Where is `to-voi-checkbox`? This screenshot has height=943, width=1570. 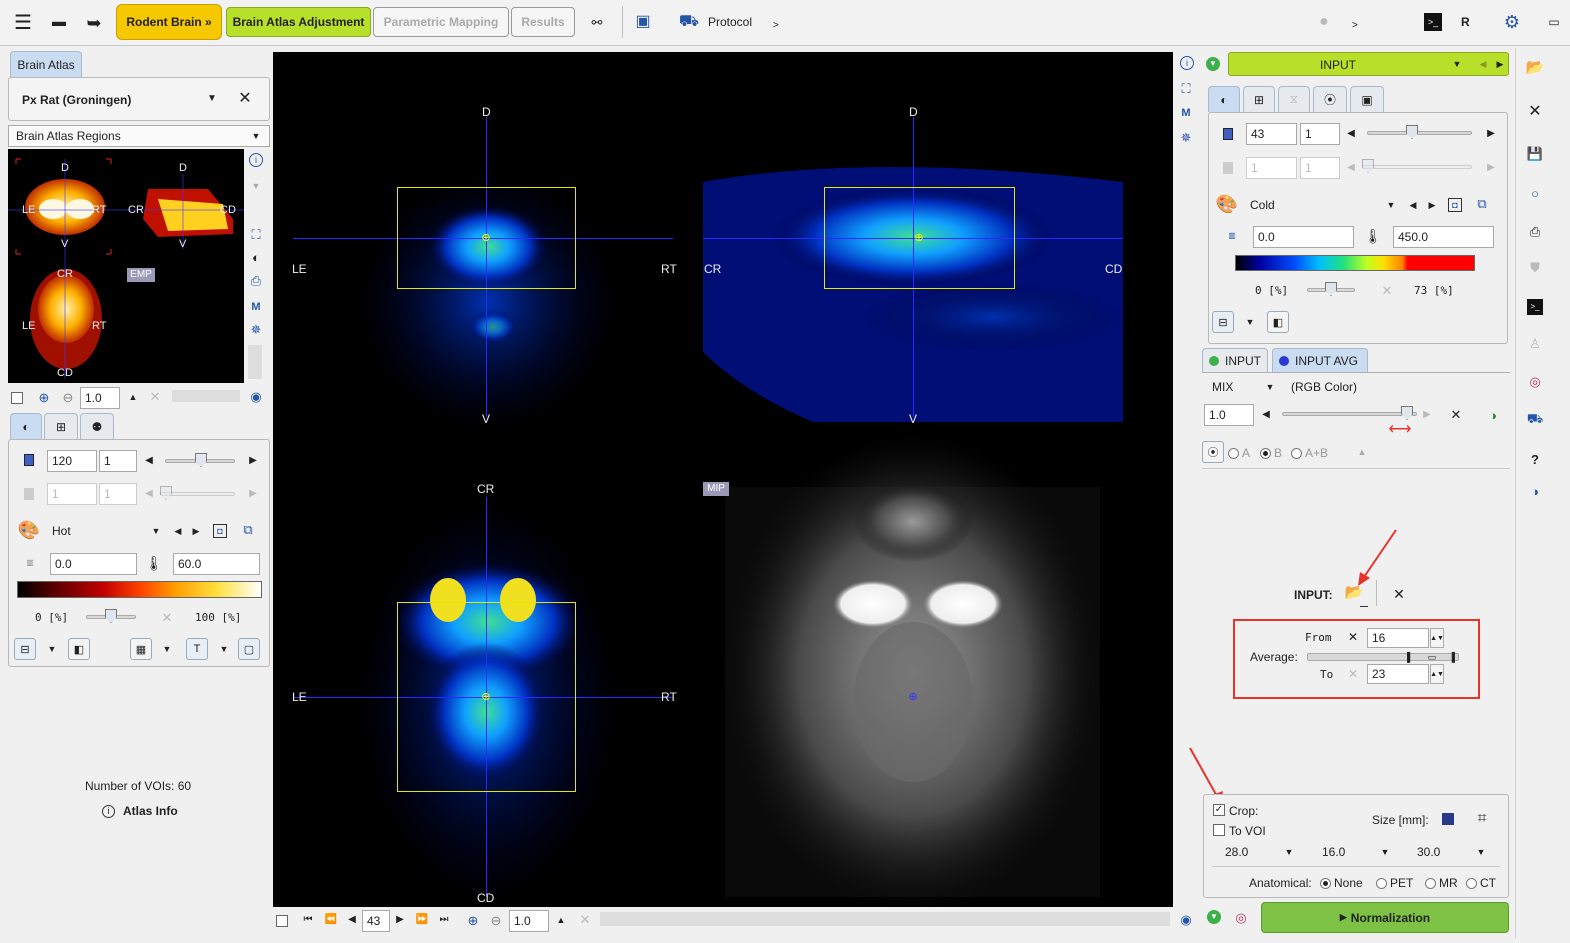
to-voi-checkbox is located at coordinates (1219, 830).